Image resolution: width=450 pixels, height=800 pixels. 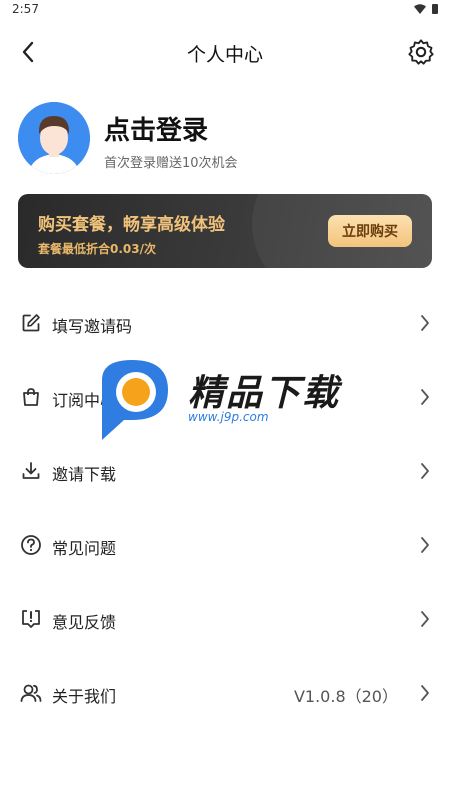 What do you see at coordinates (31, 471) in the screenshot?
I see `download-icon` at bounding box center [31, 471].